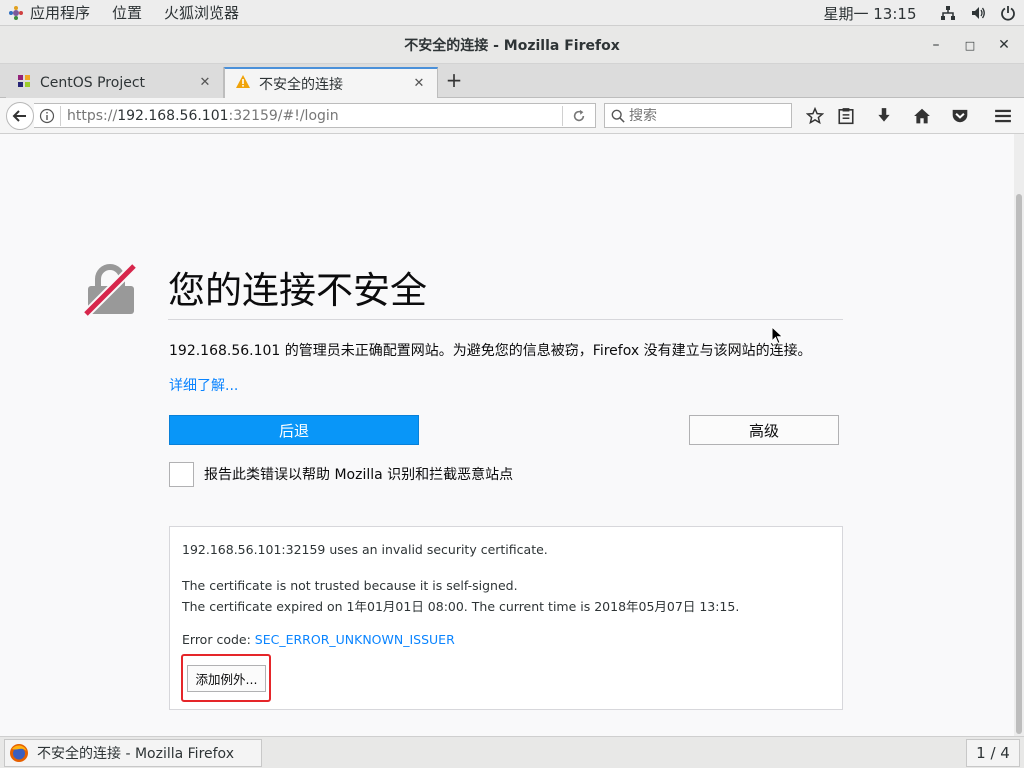 This screenshot has height=768, width=1024. I want to click on tab-title: 不安全的连接, so click(301, 84).